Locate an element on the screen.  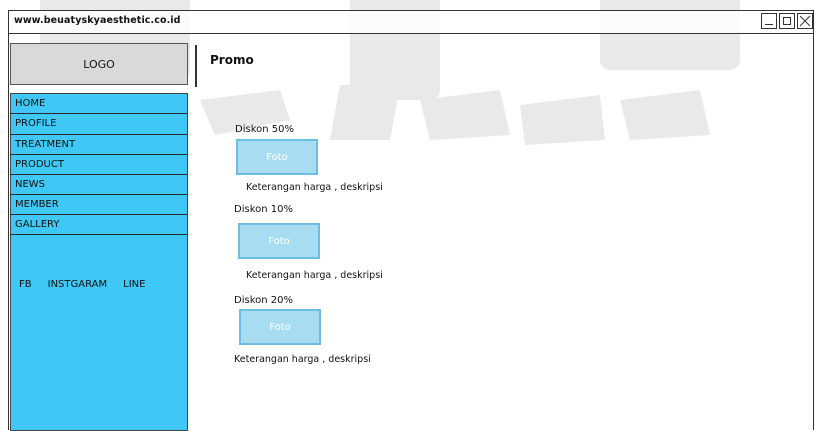
minimize-button is located at coordinates (769, 21).